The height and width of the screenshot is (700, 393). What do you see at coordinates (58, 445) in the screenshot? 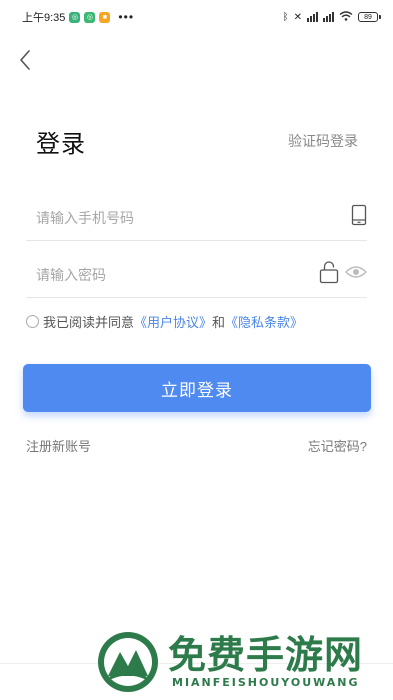
I see `register-link: 注册新账号` at bounding box center [58, 445].